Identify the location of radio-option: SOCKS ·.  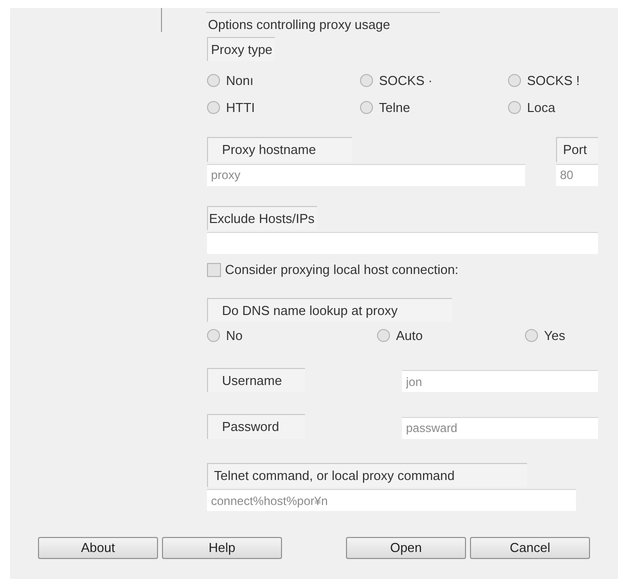
(434, 80).